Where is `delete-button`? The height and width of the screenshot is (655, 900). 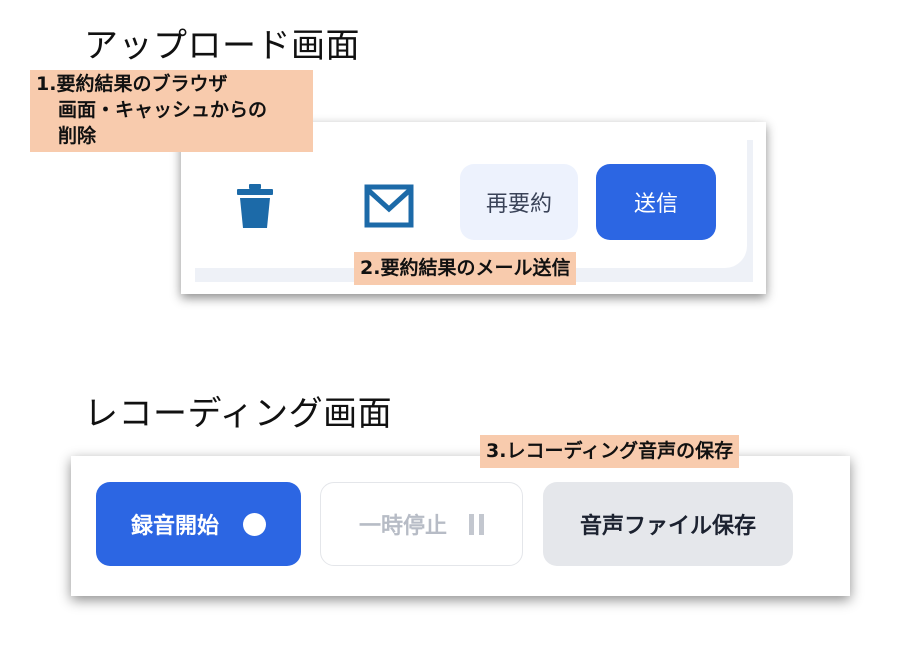 delete-button is located at coordinates (255, 206).